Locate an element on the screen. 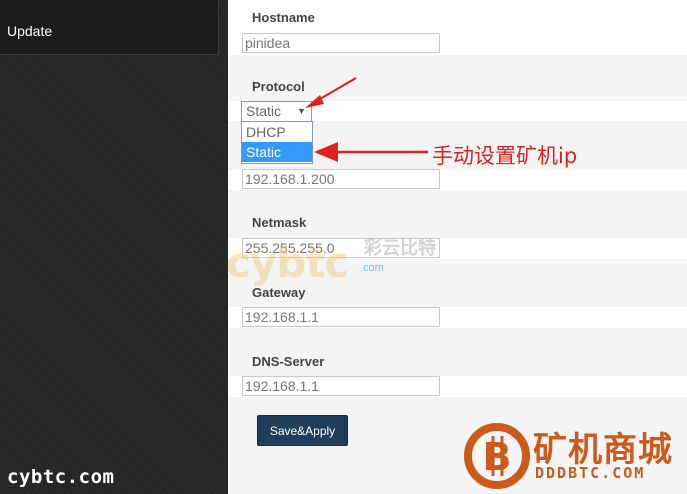 This screenshot has height=494, width=687. store-logo: B 矿机商城 DDDBTC.COM is located at coordinates (575, 457).